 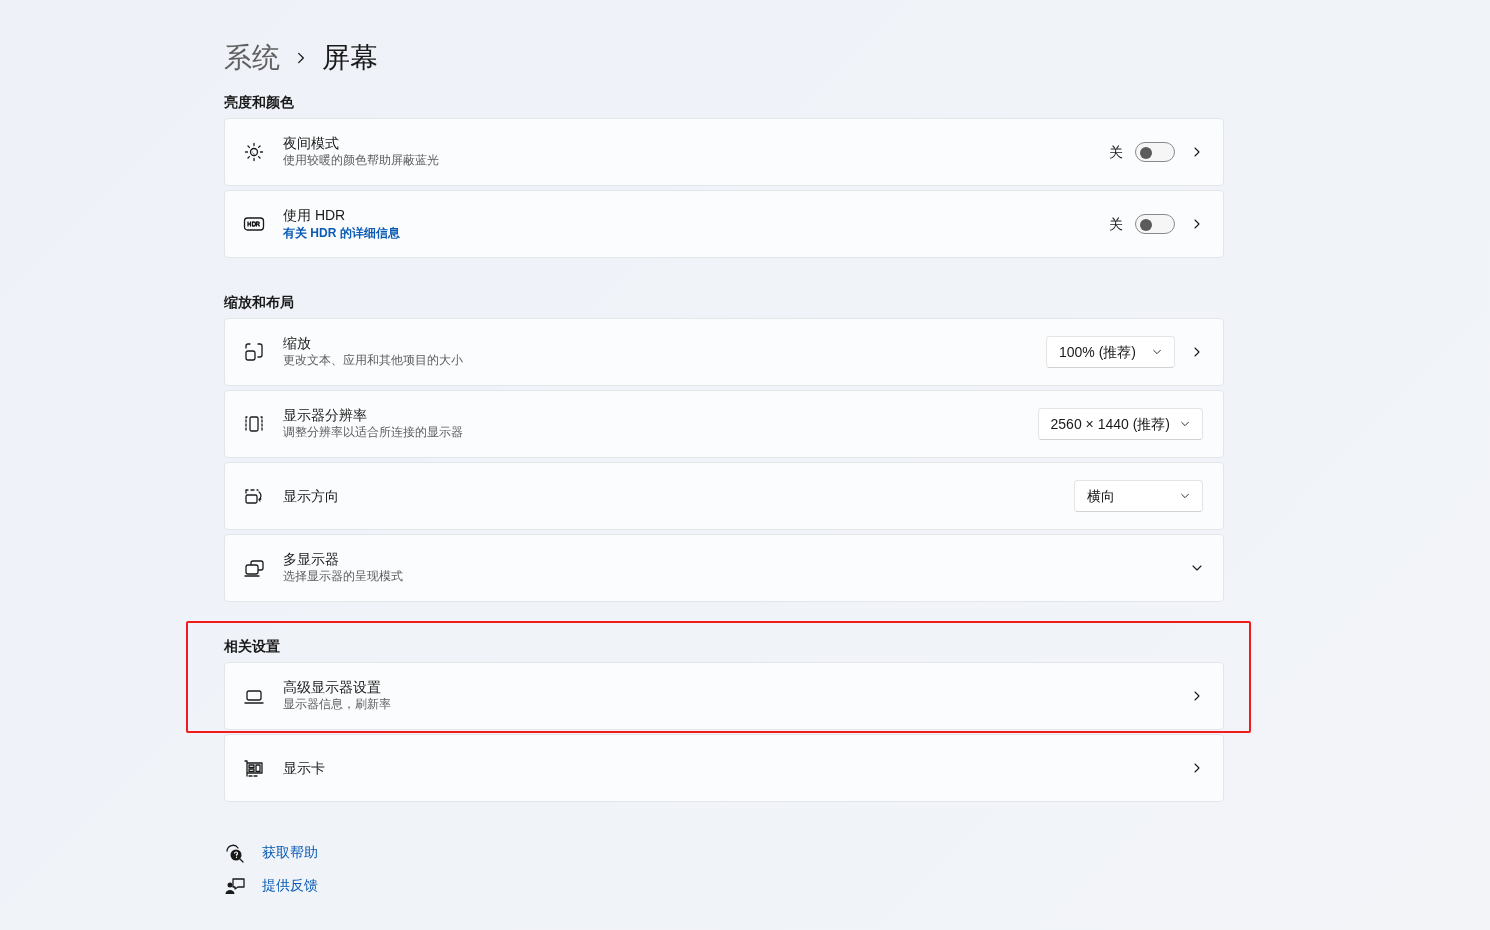 What do you see at coordinates (361, 160) in the screenshot?
I see `setting-description: 使用较暖的颜色帮助屏蔽蓝光` at bounding box center [361, 160].